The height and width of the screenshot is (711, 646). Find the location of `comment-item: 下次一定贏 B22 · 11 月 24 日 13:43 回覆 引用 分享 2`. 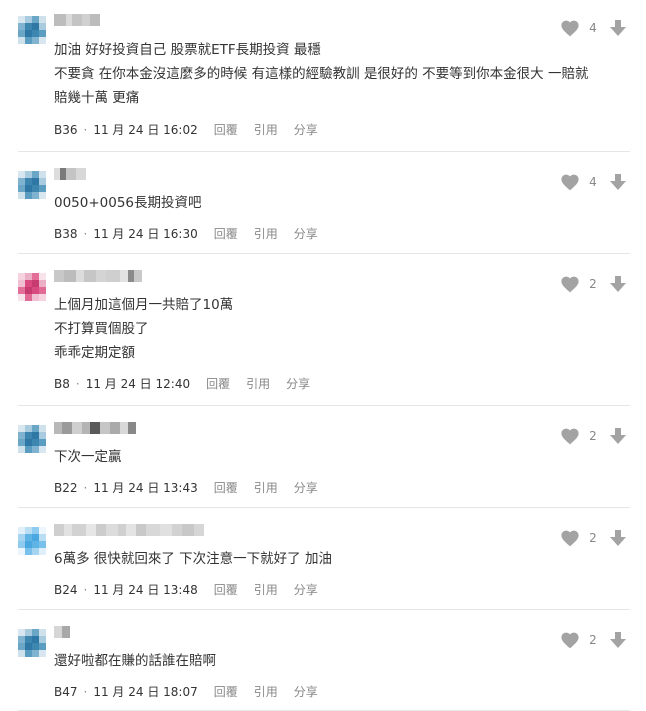

comment-item: 下次一定贏 B22 · 11 月 24 日 13:43 回覆 引用 分享 2 is located at coordinates (323, 457).